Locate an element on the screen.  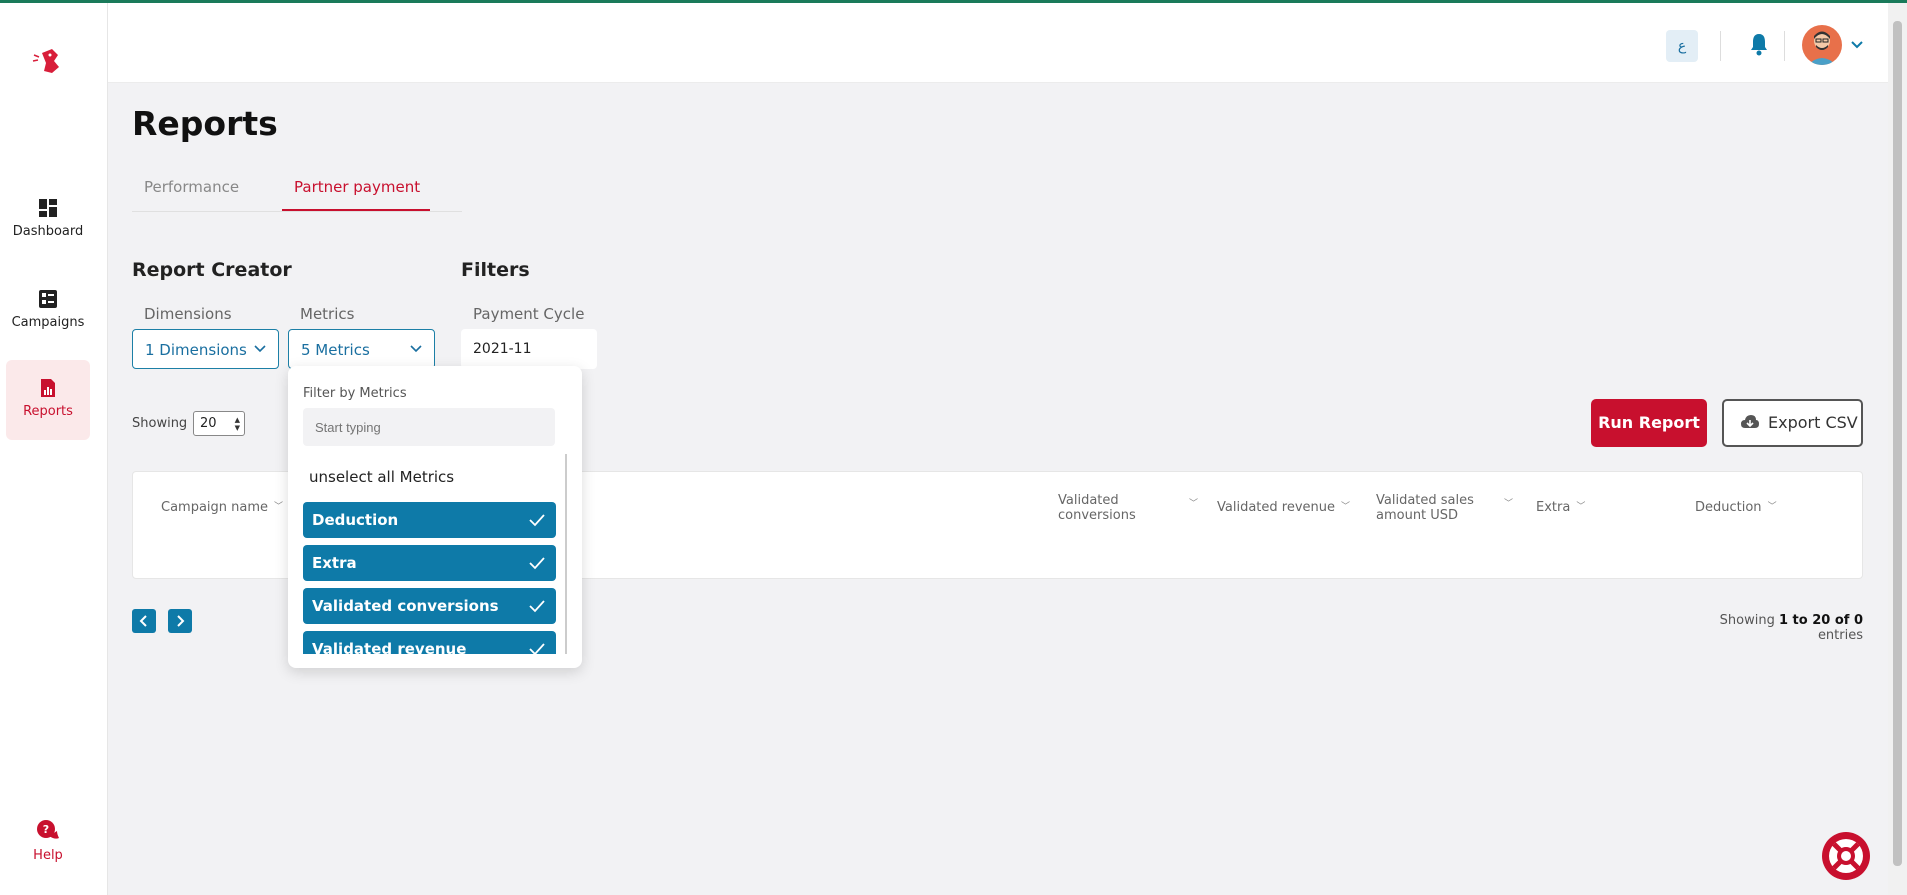
metric-option-validated-revenue: Validated revenue is located at coordinates (429, 642).